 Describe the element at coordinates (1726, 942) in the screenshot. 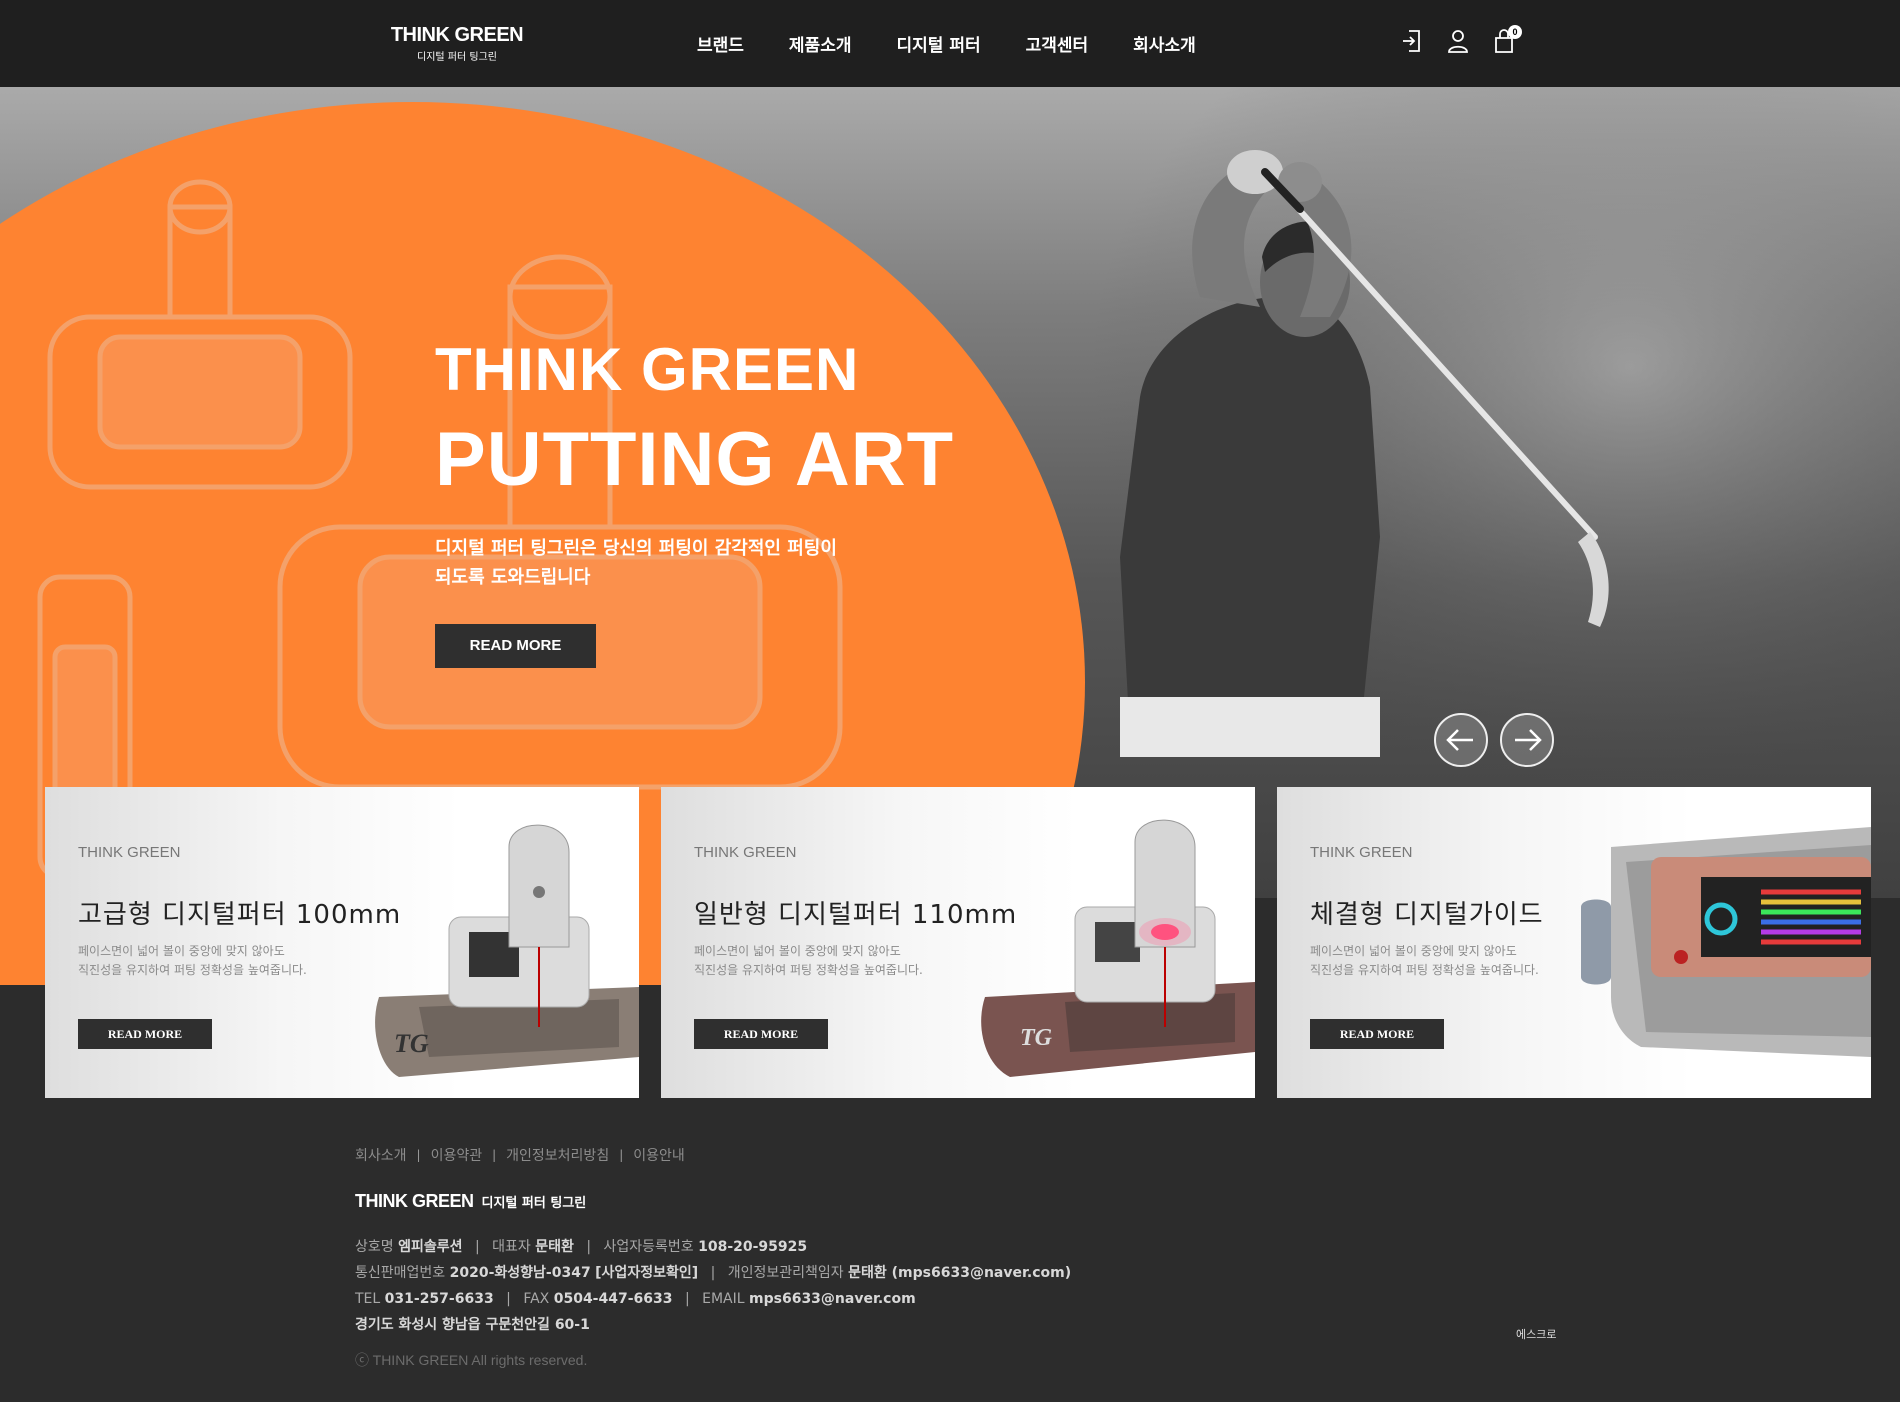

I see `digital-guide-image` at that location.